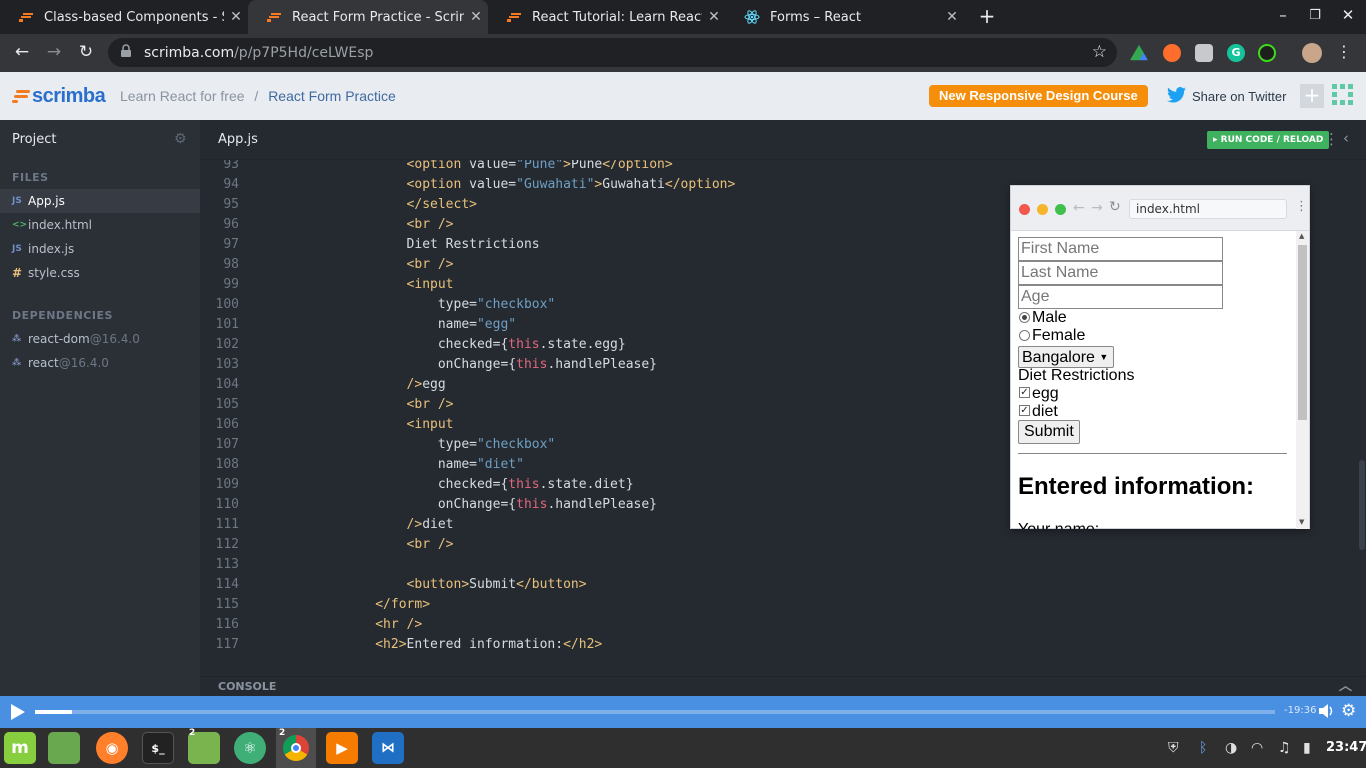 Image resolution: width=1366 pixels, height=768 pixels. I want to click on tab-forms-react: Forms – React ✕, so click(845, 17).